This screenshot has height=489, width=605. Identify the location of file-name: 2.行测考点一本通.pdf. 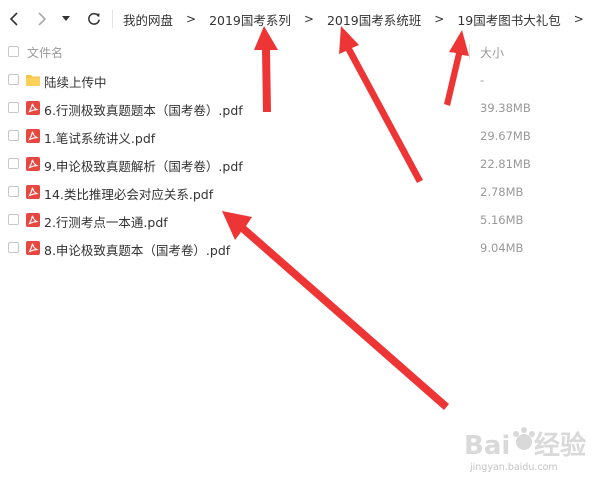
(106, 221).